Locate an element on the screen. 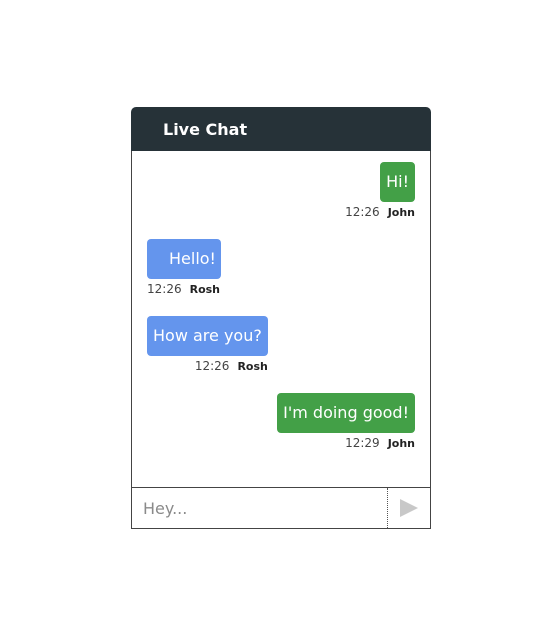 Image resolution: width=559 pixels, height=642 pixels. message-bubble: How are you? is located at coordinates (207, 336).